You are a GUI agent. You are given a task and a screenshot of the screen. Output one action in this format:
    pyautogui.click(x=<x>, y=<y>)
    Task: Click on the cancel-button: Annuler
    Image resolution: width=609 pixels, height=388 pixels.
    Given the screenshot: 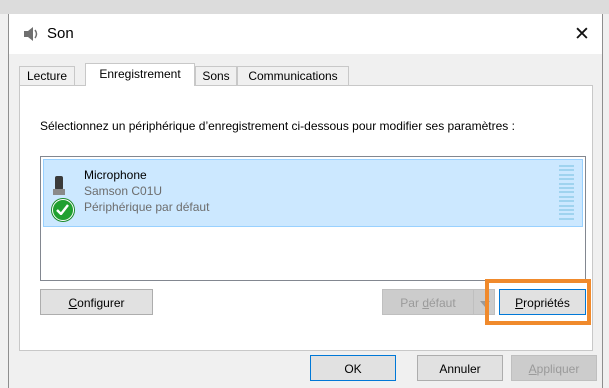 What is the action you would take?
    pyautogui.click(x=460, y=368)
    